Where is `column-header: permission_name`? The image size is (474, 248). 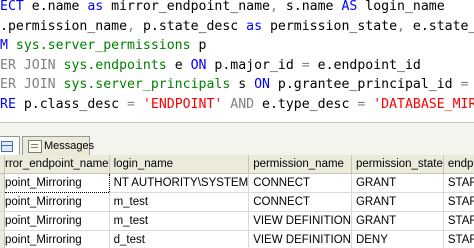 column-header: permission_name is located at coordinates (300, 164).